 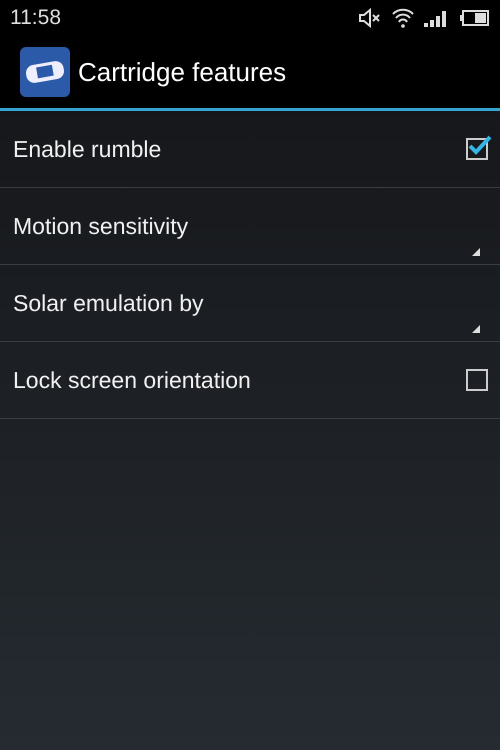 I want to click on screen-title: Cartridge features, so click(x=182, y=72).